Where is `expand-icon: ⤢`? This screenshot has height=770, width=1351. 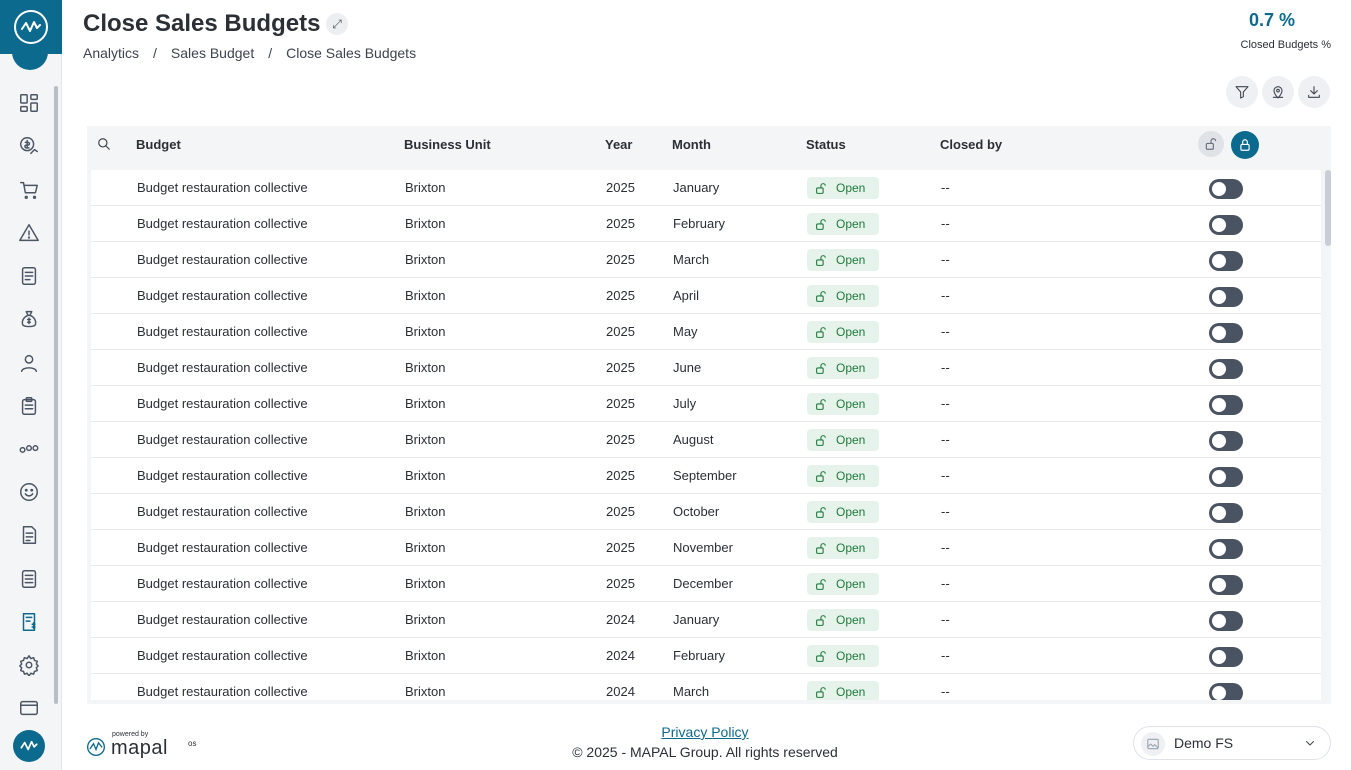 expand-icon: ⤢ is located at coordinates (337, 24).